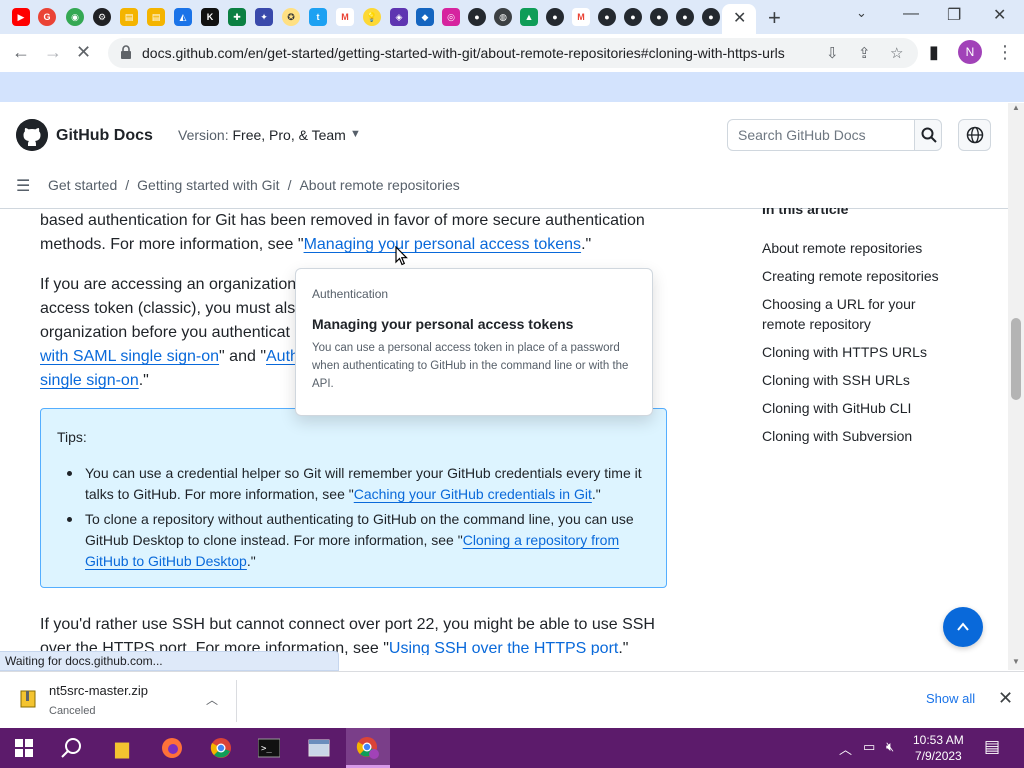 The width and height of the screenshot is (1024, 768). Describe the element at coordinates (555, 17) in the screenshot. I see `github-tab-icon-2: ●` at that location.